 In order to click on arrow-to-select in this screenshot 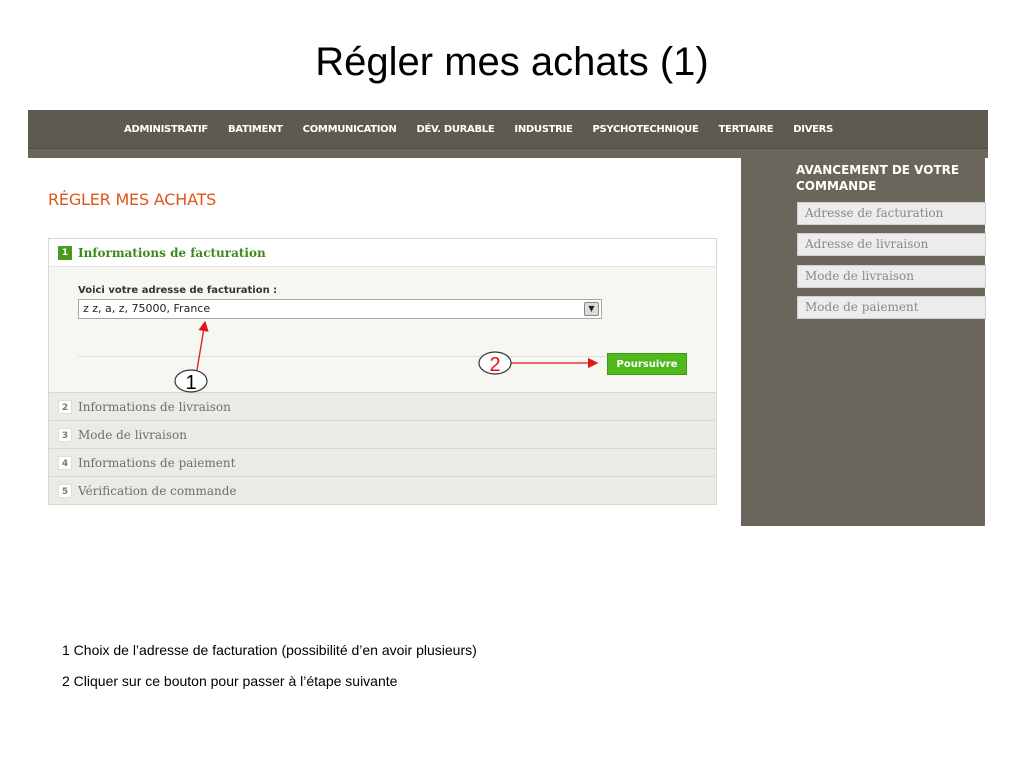, I will do `click(202, 345)`.